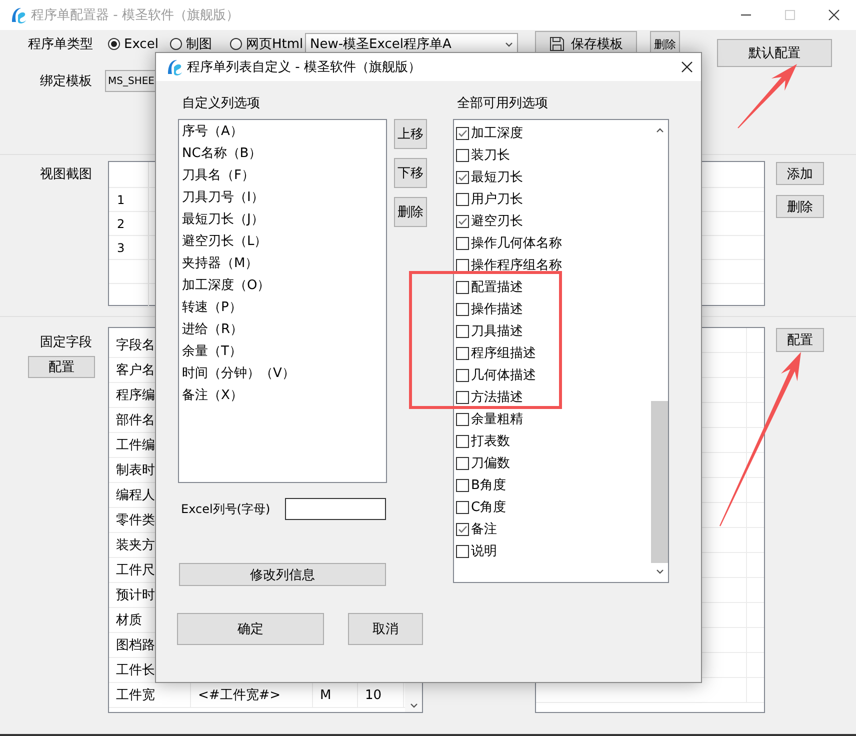 Image resolution: width=856 pixels, height=736 pixels. Describe the element at coordinates (516, 265) in the screenshot. I see `checkbox-label: 操作程序组名称` at that location.